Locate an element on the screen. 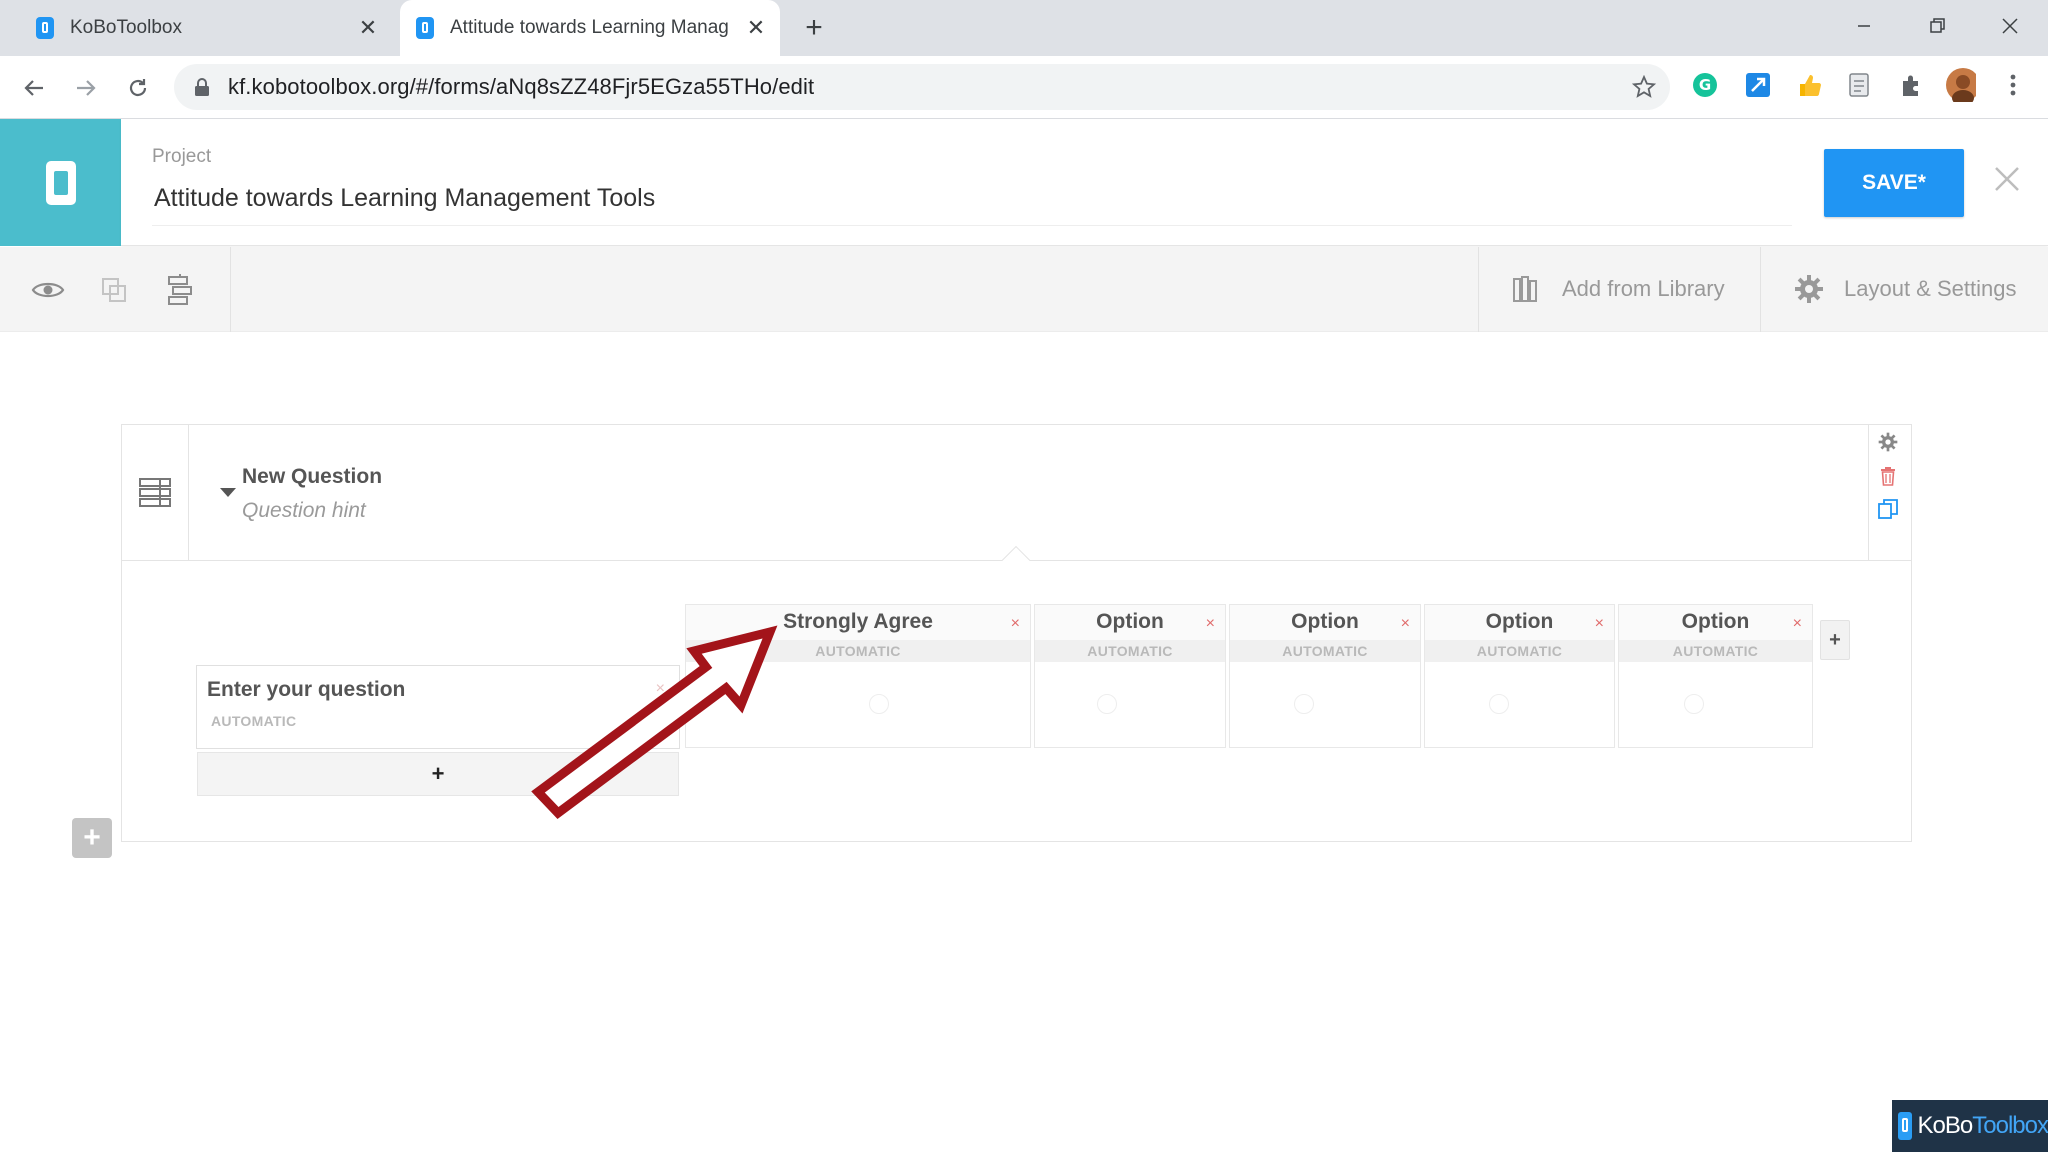 This screenshot has width=2048, height=1152. kobo-logo is located at coordinates (60, 182).